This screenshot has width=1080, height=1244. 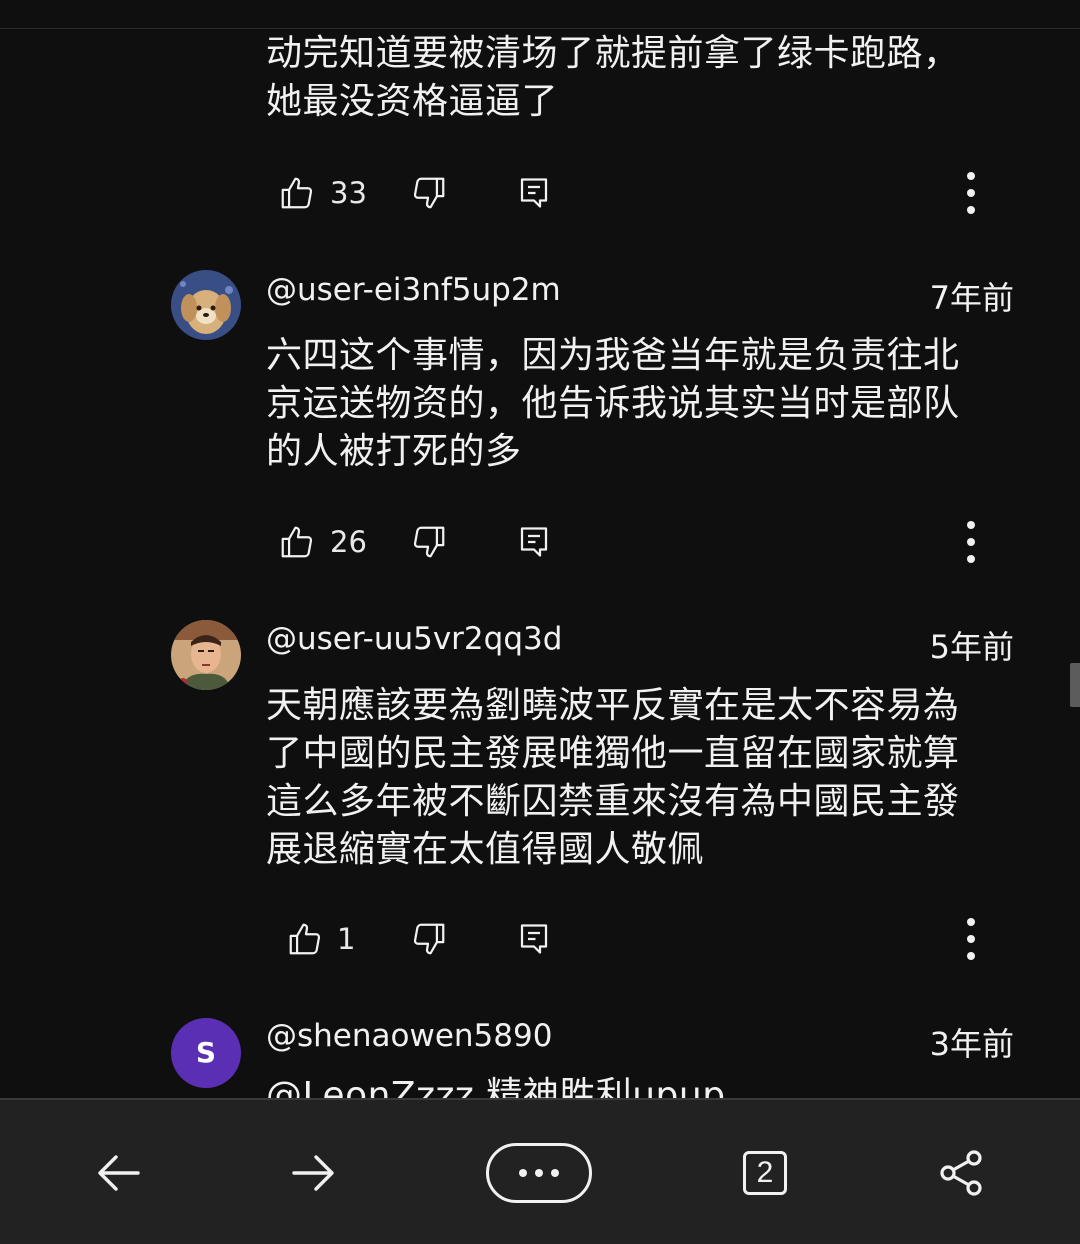 I want to click on share-button, so click(x=961, y=1173).